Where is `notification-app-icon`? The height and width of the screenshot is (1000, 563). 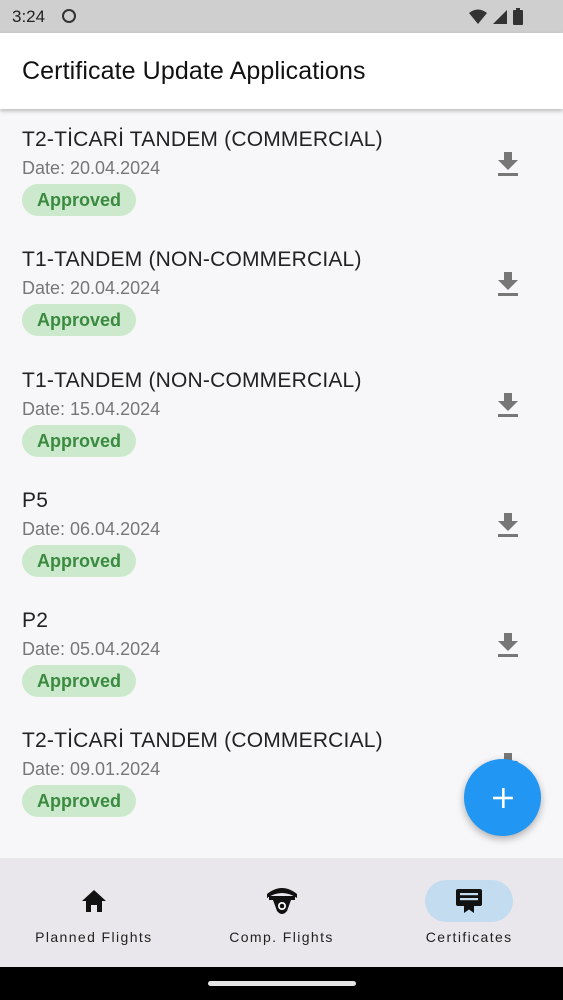
notification-app-icon is located at coordinates (69, 16).